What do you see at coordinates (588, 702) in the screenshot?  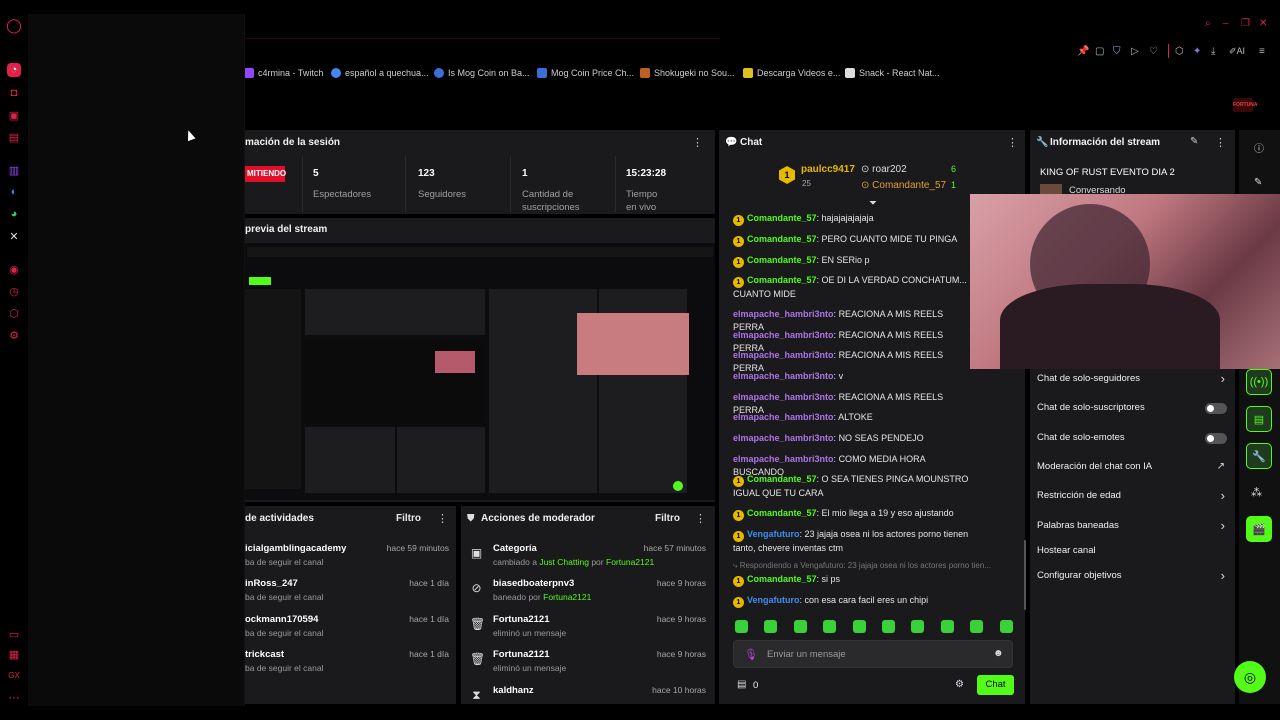 I see `mod-action-row: ⧗ kaldhanz hace 10 horas` at bounding box center [588, 702].